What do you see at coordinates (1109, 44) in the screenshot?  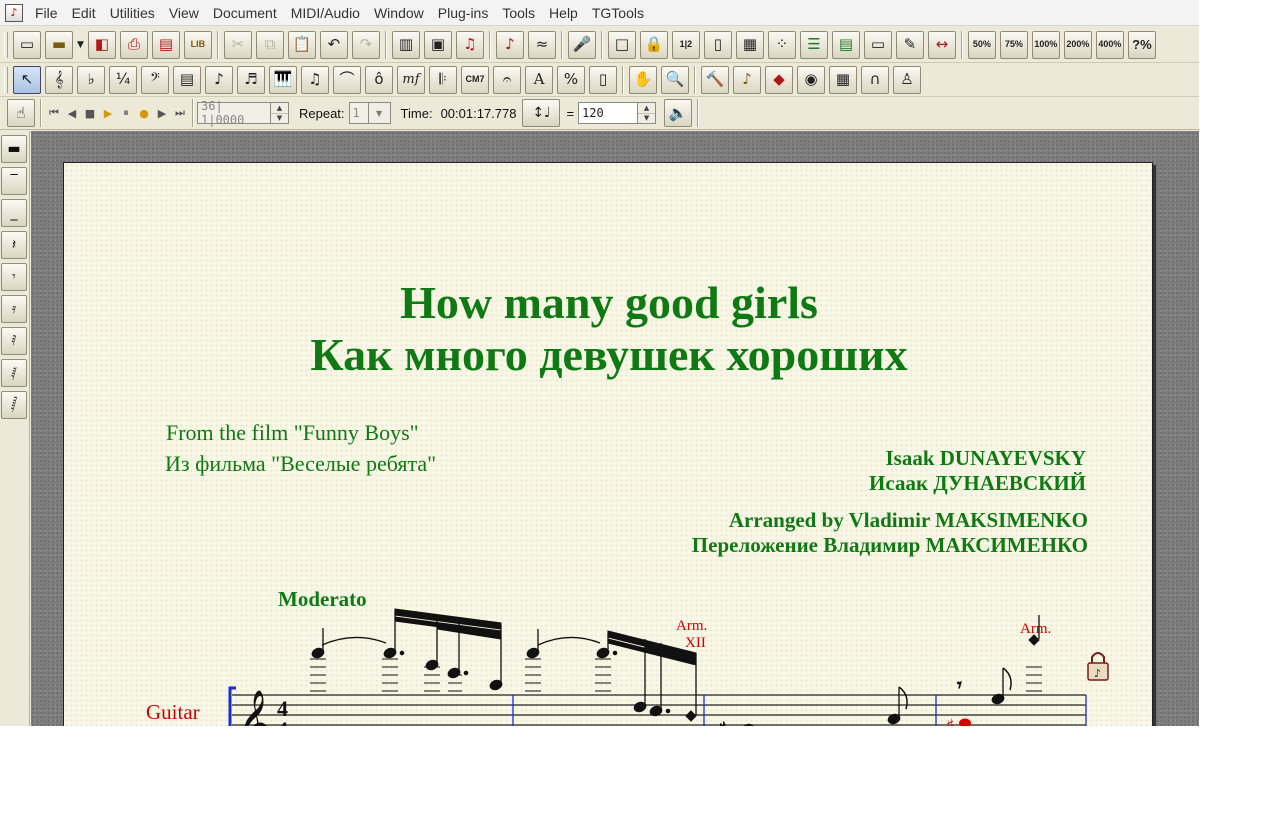 I see `zoom-400-button: 400%` at bounding box center [1109, 44].